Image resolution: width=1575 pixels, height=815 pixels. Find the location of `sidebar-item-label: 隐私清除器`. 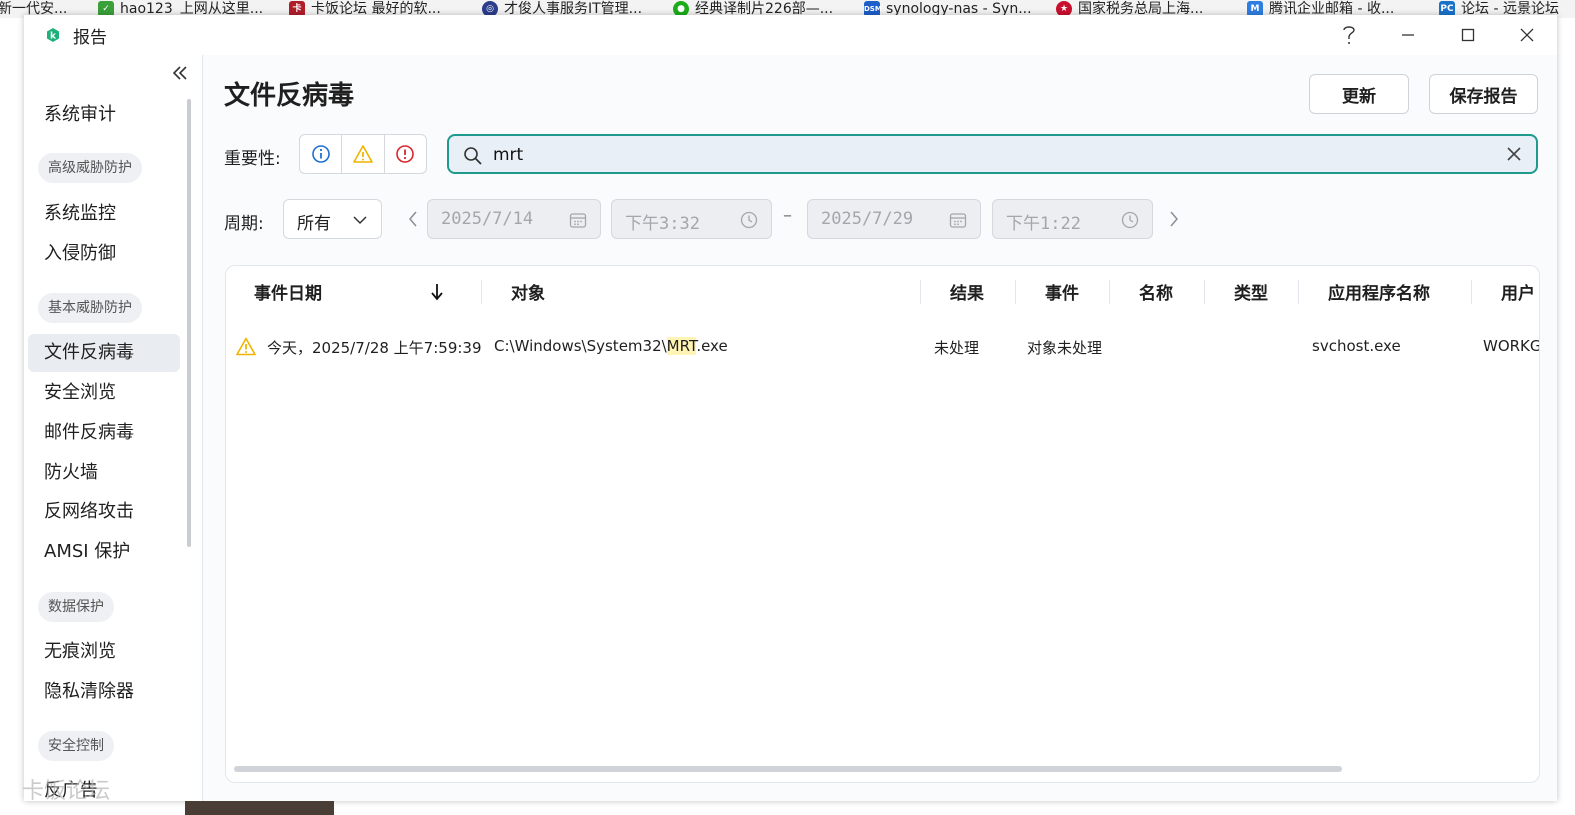

sidebar-item-label: 隐私清除器 is located at coordinates (89, 691).